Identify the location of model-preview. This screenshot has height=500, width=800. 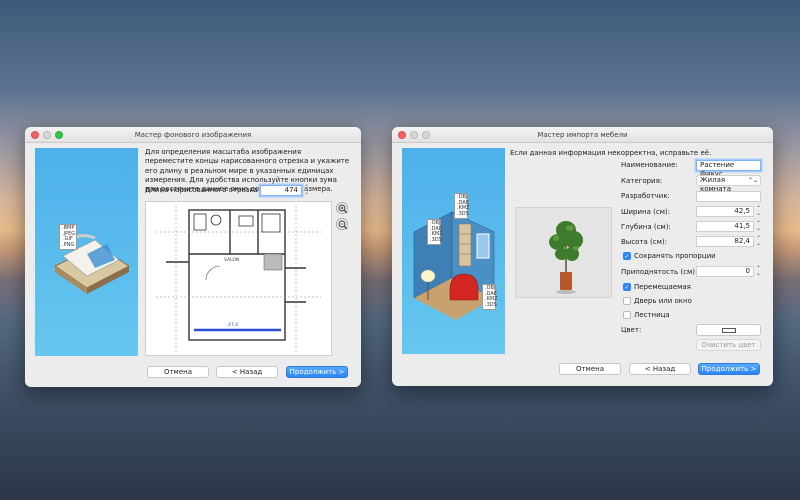
(563, 252).